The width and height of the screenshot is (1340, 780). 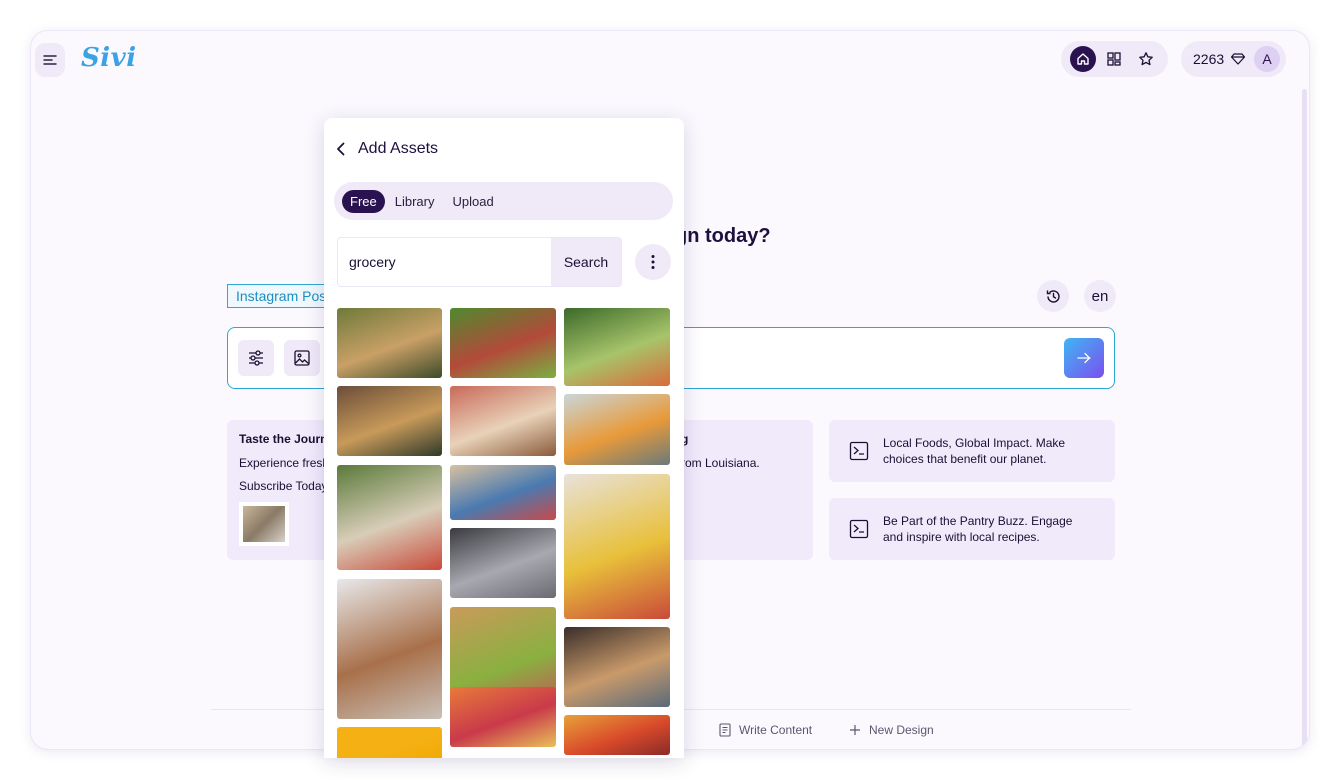 What do you see at coordinates (282, 296) in the screenshot?
I see `format-tag: Instagram Post` at bounding box center [282, 296].